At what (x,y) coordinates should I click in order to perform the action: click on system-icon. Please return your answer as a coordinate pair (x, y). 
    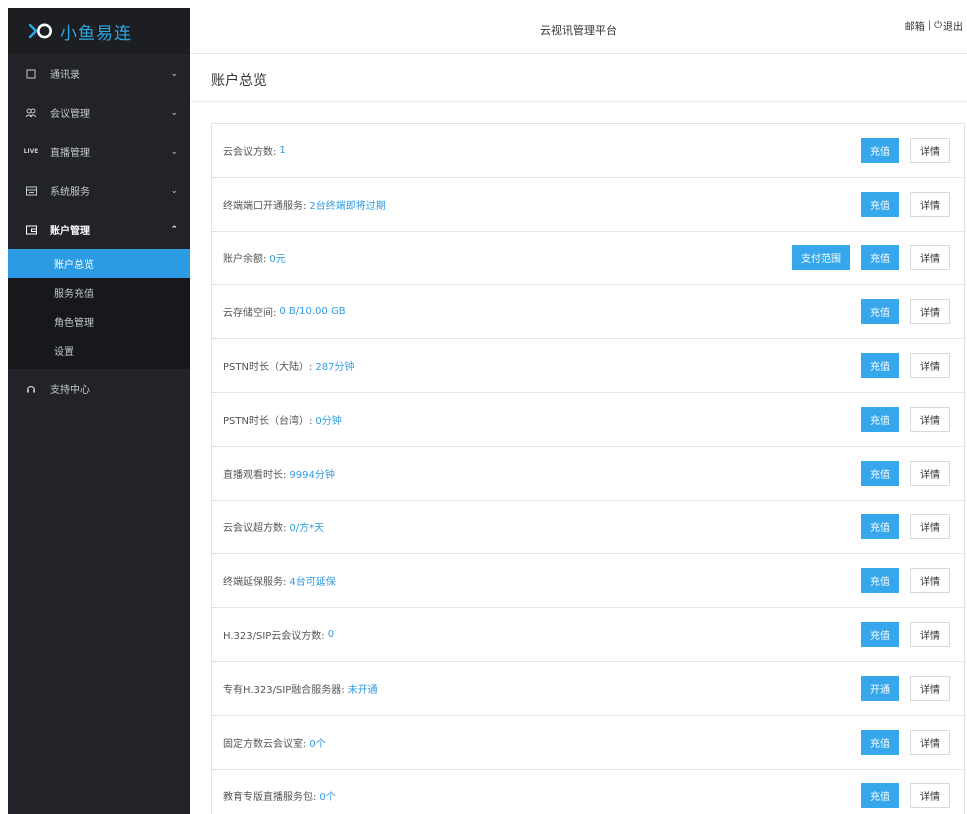
    Looking at the image, I should click on (31, 191).